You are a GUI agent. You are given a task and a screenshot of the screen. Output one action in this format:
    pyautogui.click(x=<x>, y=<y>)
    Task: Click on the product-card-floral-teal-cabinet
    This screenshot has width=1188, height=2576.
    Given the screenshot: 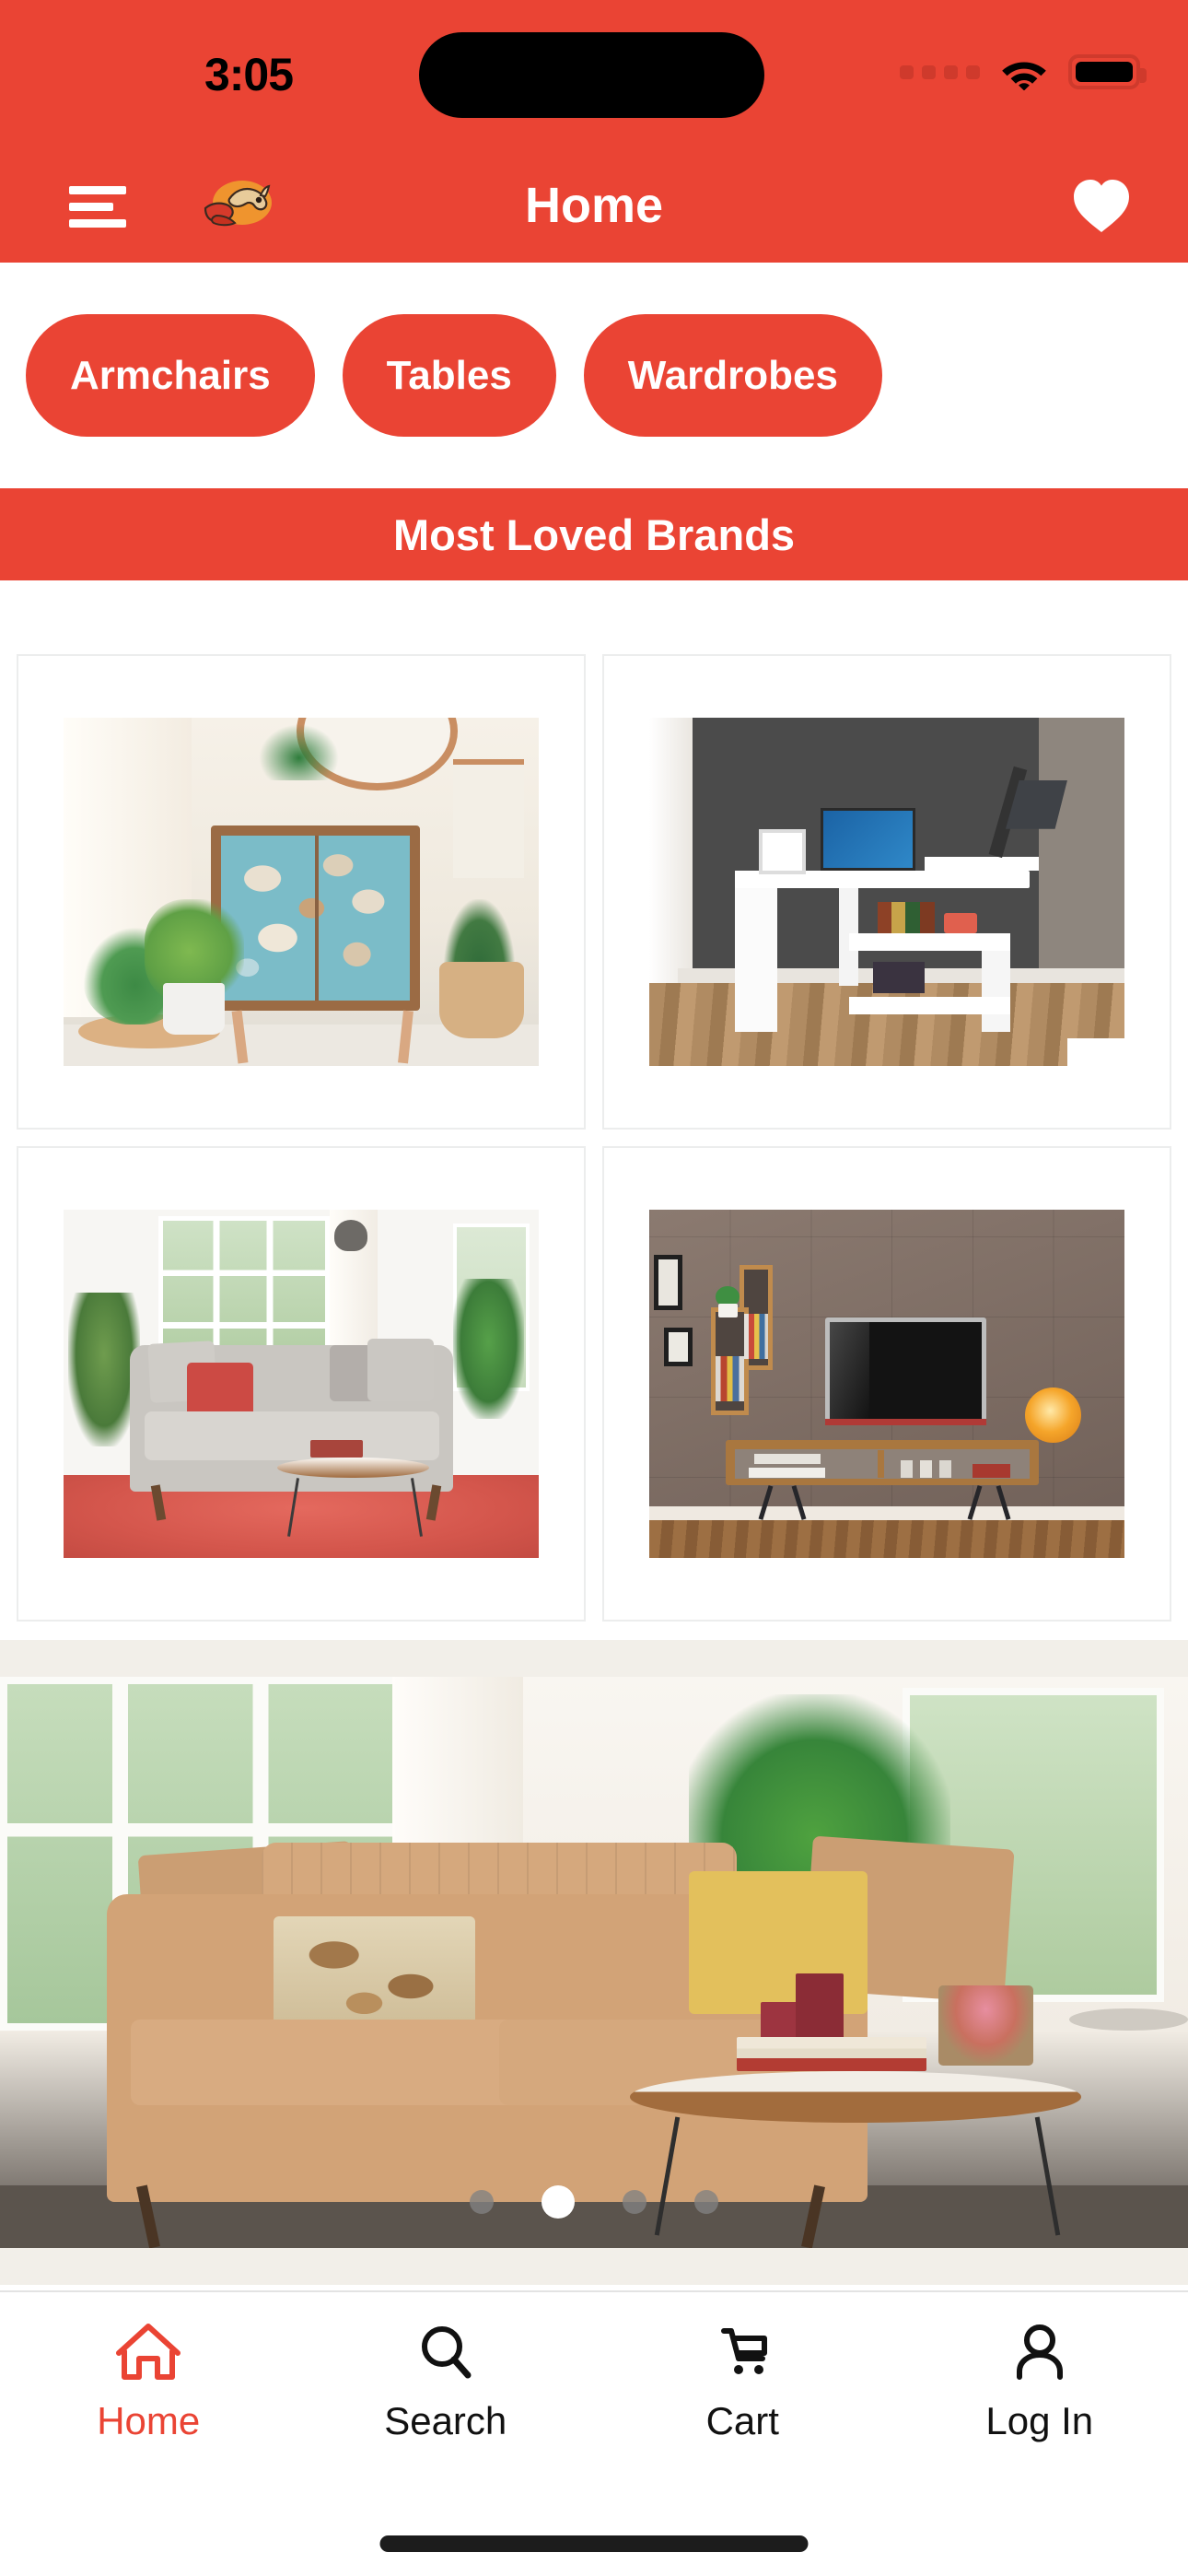 What is the action you would take?
    pyautogui.click(x=301, y=892)
    